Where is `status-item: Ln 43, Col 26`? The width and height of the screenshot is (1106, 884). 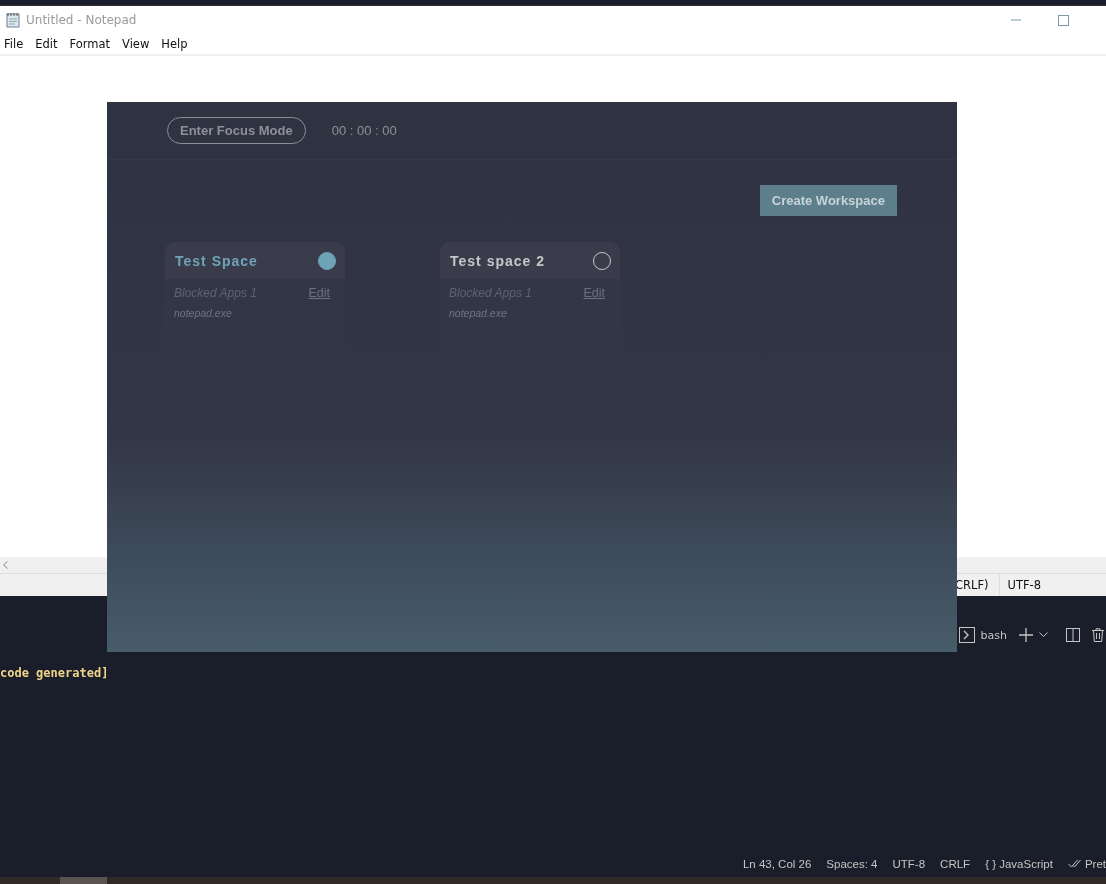 status-item: Ln 43, Col 26 is located at coordinates (777, 864).